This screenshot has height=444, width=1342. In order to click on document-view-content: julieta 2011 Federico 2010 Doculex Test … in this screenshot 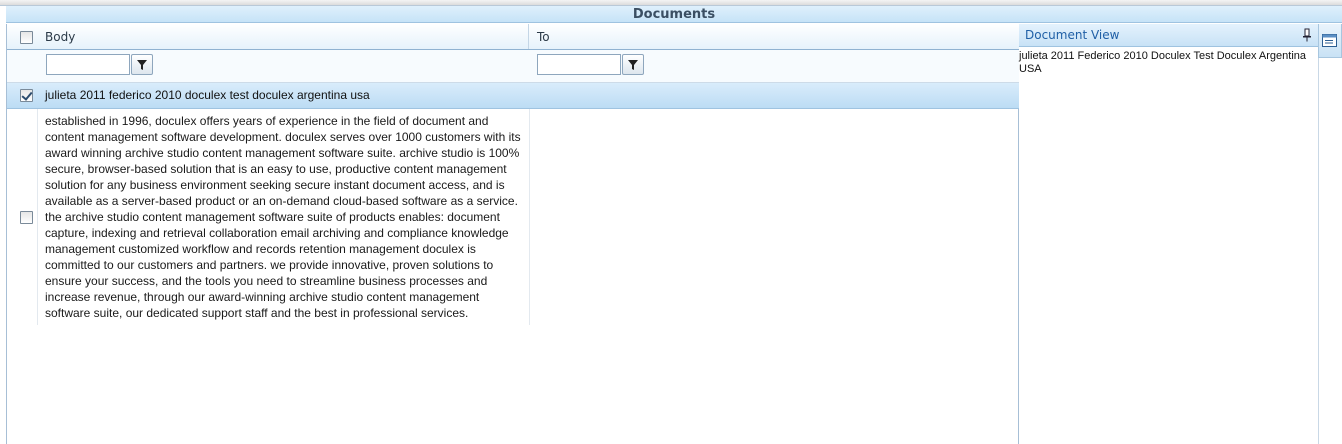, I will do `click(1168, 63)`.